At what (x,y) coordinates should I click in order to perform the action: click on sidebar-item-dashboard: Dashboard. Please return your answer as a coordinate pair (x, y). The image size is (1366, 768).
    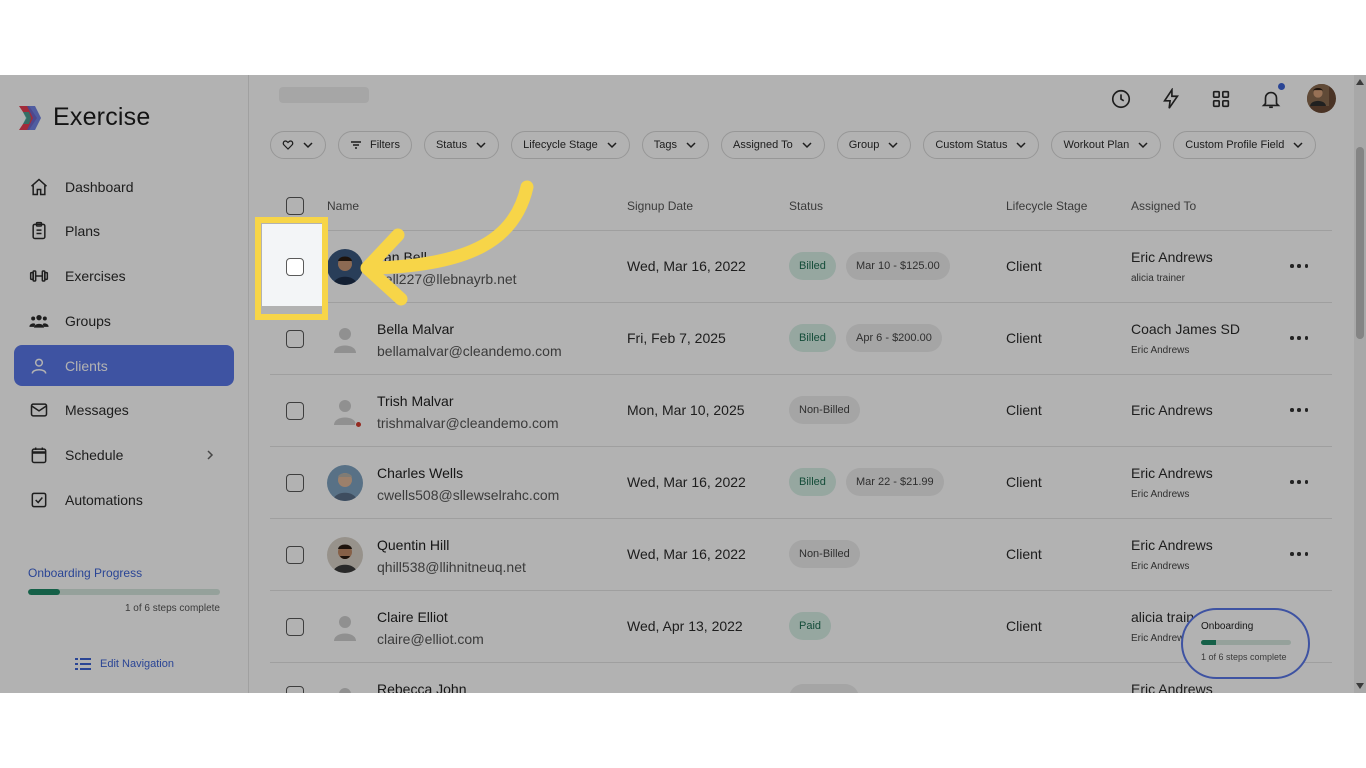
    Looking at the image, I should click on (124, 186).